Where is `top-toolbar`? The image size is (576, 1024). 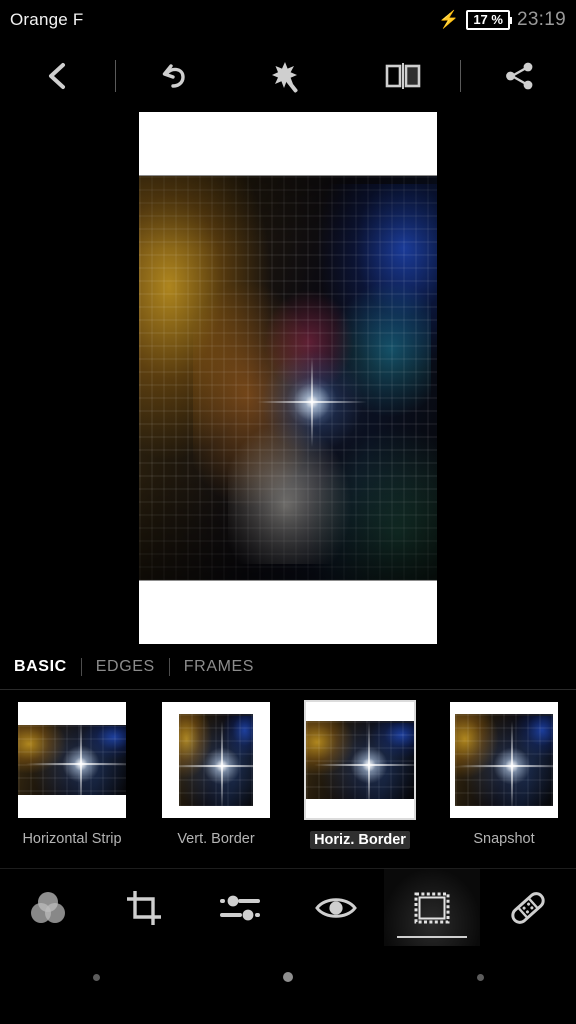 top-toolbar is located at coordinates (288, 76).